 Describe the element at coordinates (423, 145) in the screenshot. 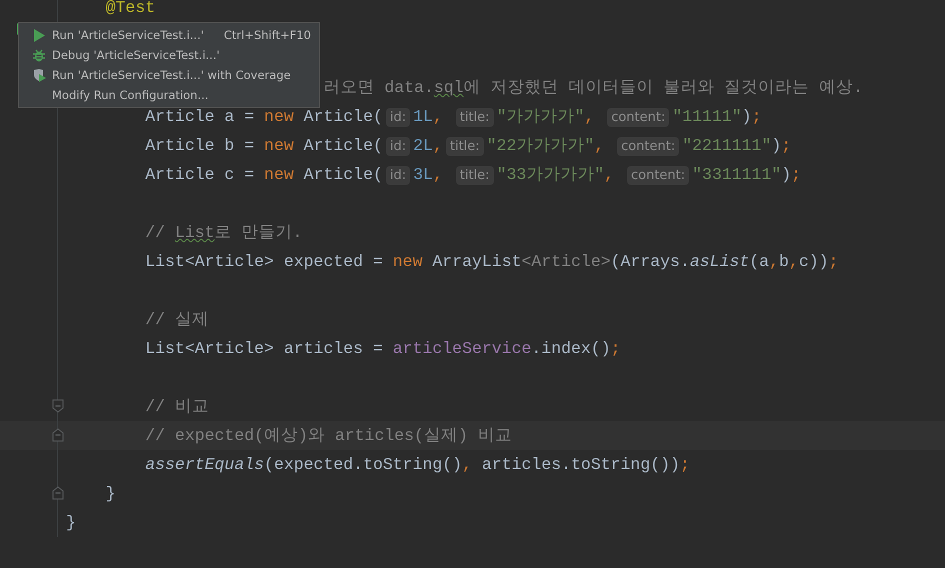

I see `number-literal: 2L` at that location.